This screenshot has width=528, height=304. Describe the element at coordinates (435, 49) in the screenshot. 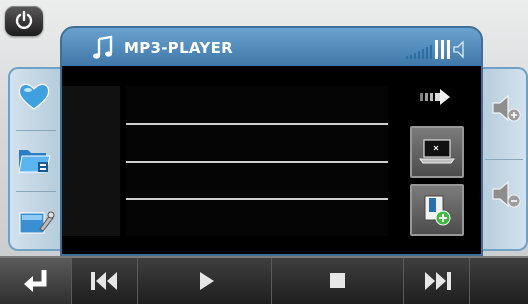

I see `volume-level-indicator` at that location.